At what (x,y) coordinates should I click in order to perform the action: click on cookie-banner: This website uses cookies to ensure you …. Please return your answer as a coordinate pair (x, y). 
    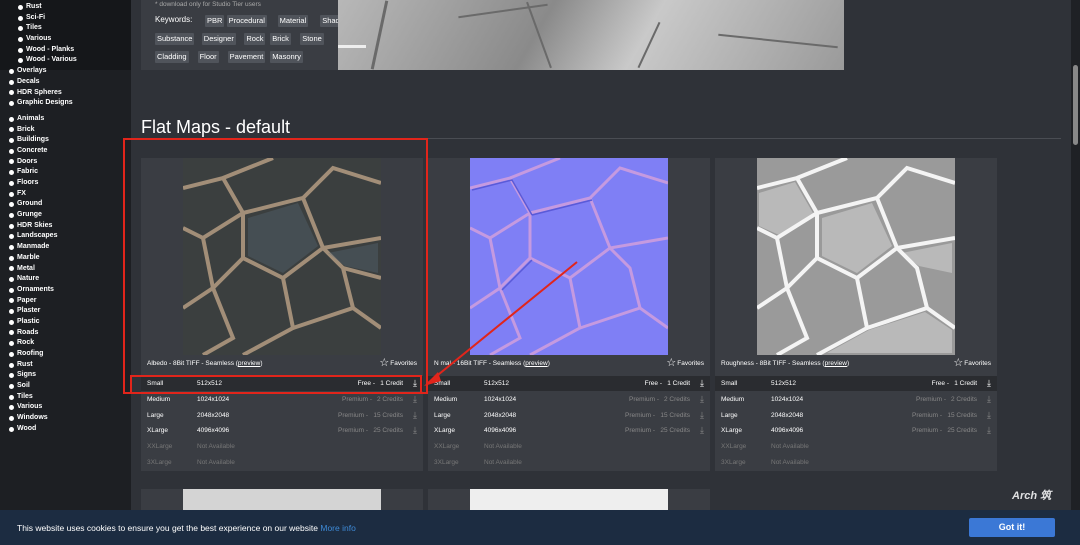
    Looking at the image, I should click on (540, 527).